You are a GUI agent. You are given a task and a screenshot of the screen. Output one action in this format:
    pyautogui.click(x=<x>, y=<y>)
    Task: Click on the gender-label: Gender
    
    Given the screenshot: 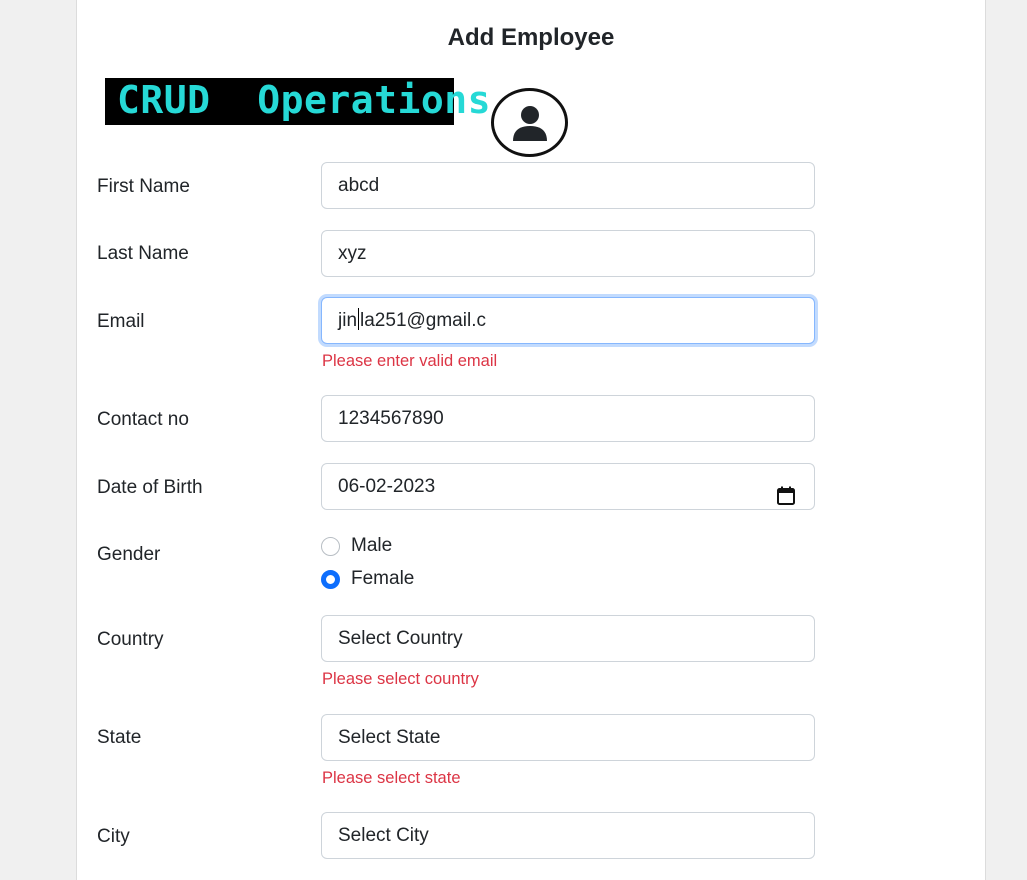 What is the action you would take?
    pyautogui.click(x=129, y=554)
    